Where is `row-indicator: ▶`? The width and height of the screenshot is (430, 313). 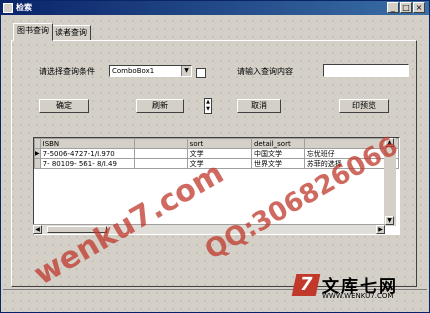 row-indicator: ▶ is located at coordinates (37, 153).